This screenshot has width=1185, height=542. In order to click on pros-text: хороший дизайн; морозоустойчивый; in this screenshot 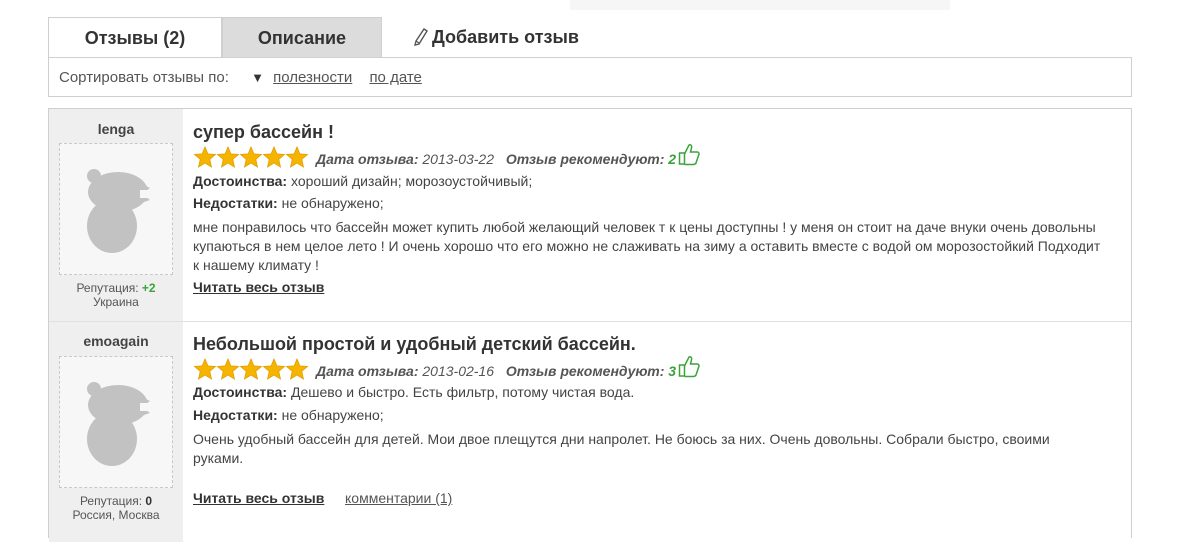, I will do `click(412, 181)`.